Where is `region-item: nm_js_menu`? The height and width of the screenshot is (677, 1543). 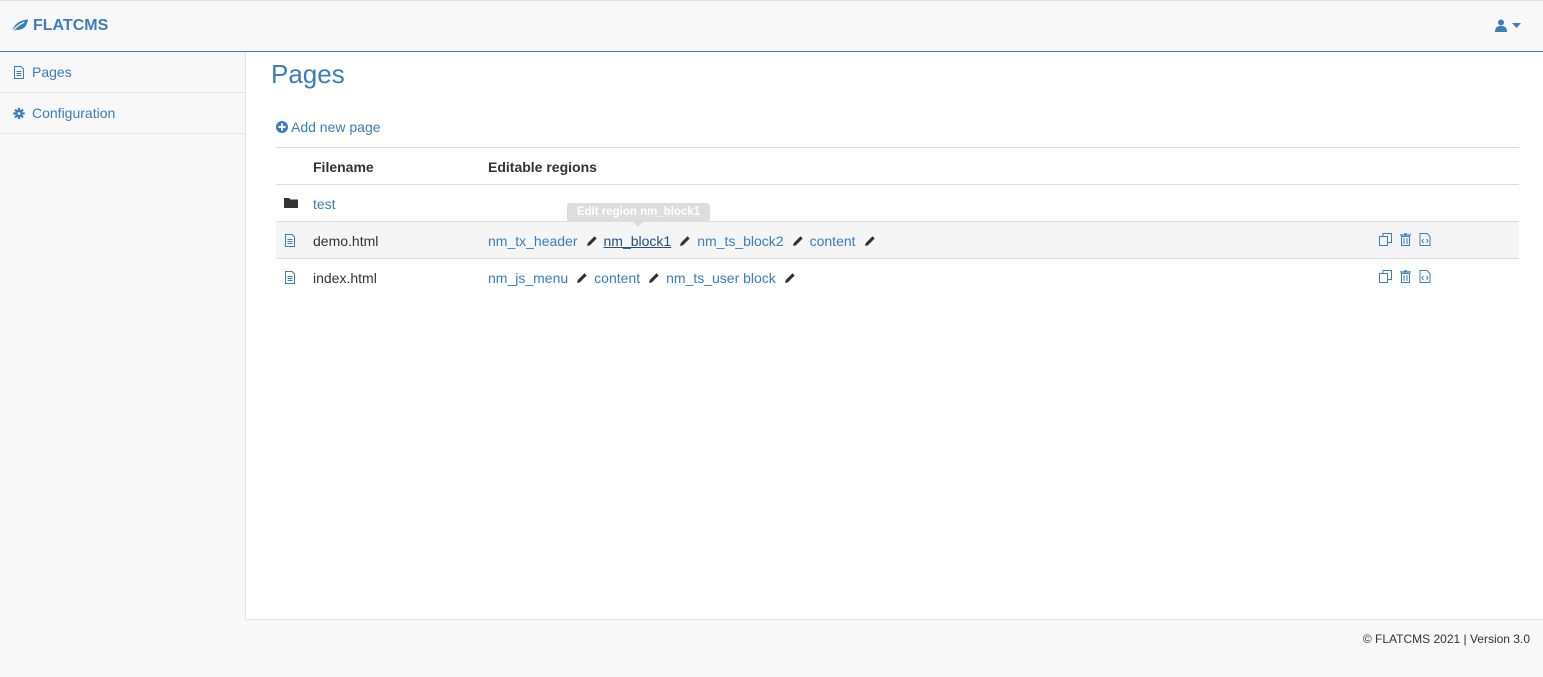
region-item: nm_js_menu is located at coordinates (538, 278).